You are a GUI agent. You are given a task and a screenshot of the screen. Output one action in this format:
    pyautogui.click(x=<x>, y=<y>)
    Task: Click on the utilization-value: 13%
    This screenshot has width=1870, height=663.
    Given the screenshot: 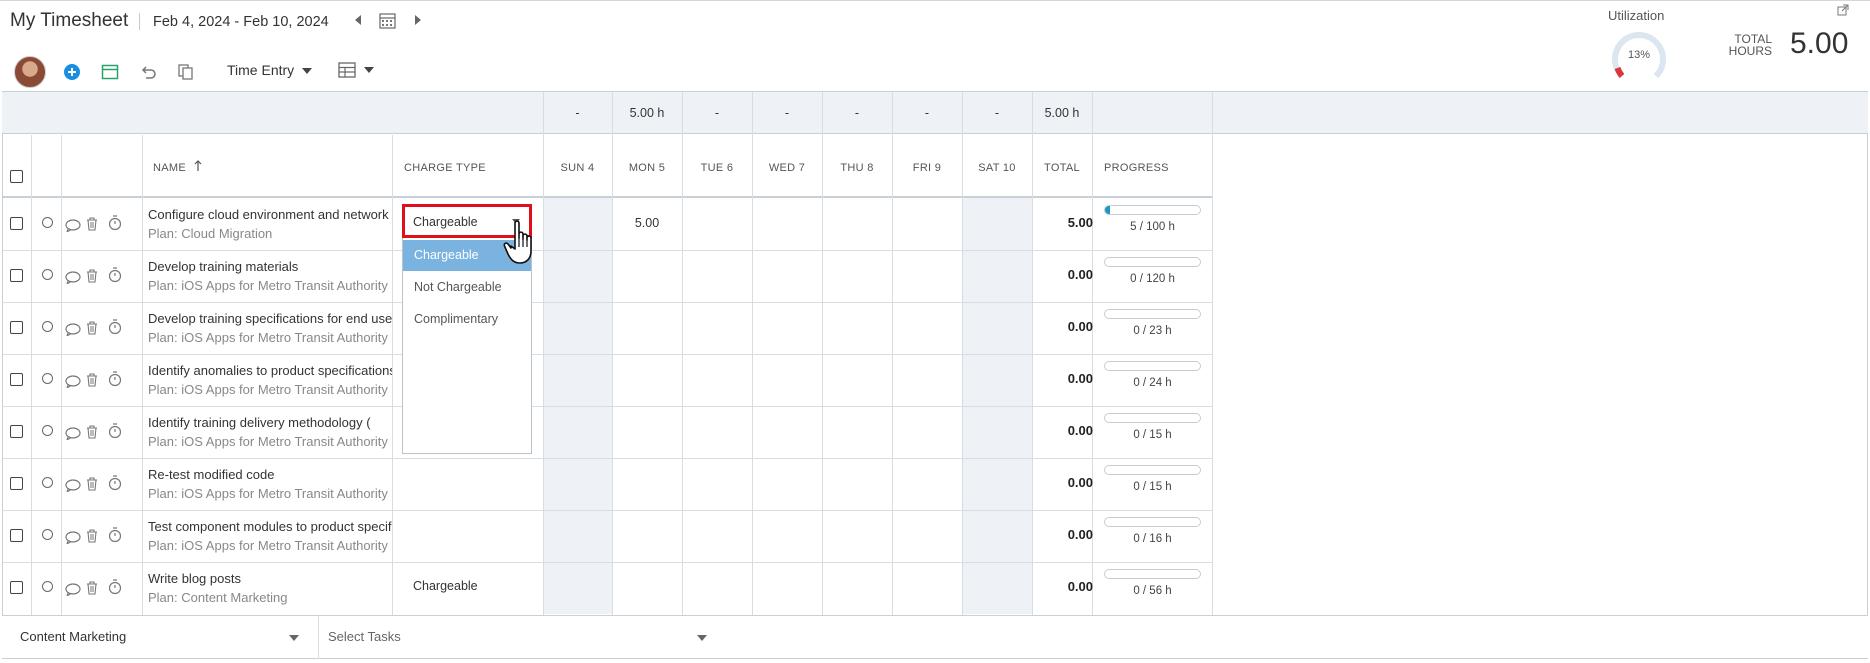 What is the action you would take?
    pyautogui.click(x=1639, y=55)
    